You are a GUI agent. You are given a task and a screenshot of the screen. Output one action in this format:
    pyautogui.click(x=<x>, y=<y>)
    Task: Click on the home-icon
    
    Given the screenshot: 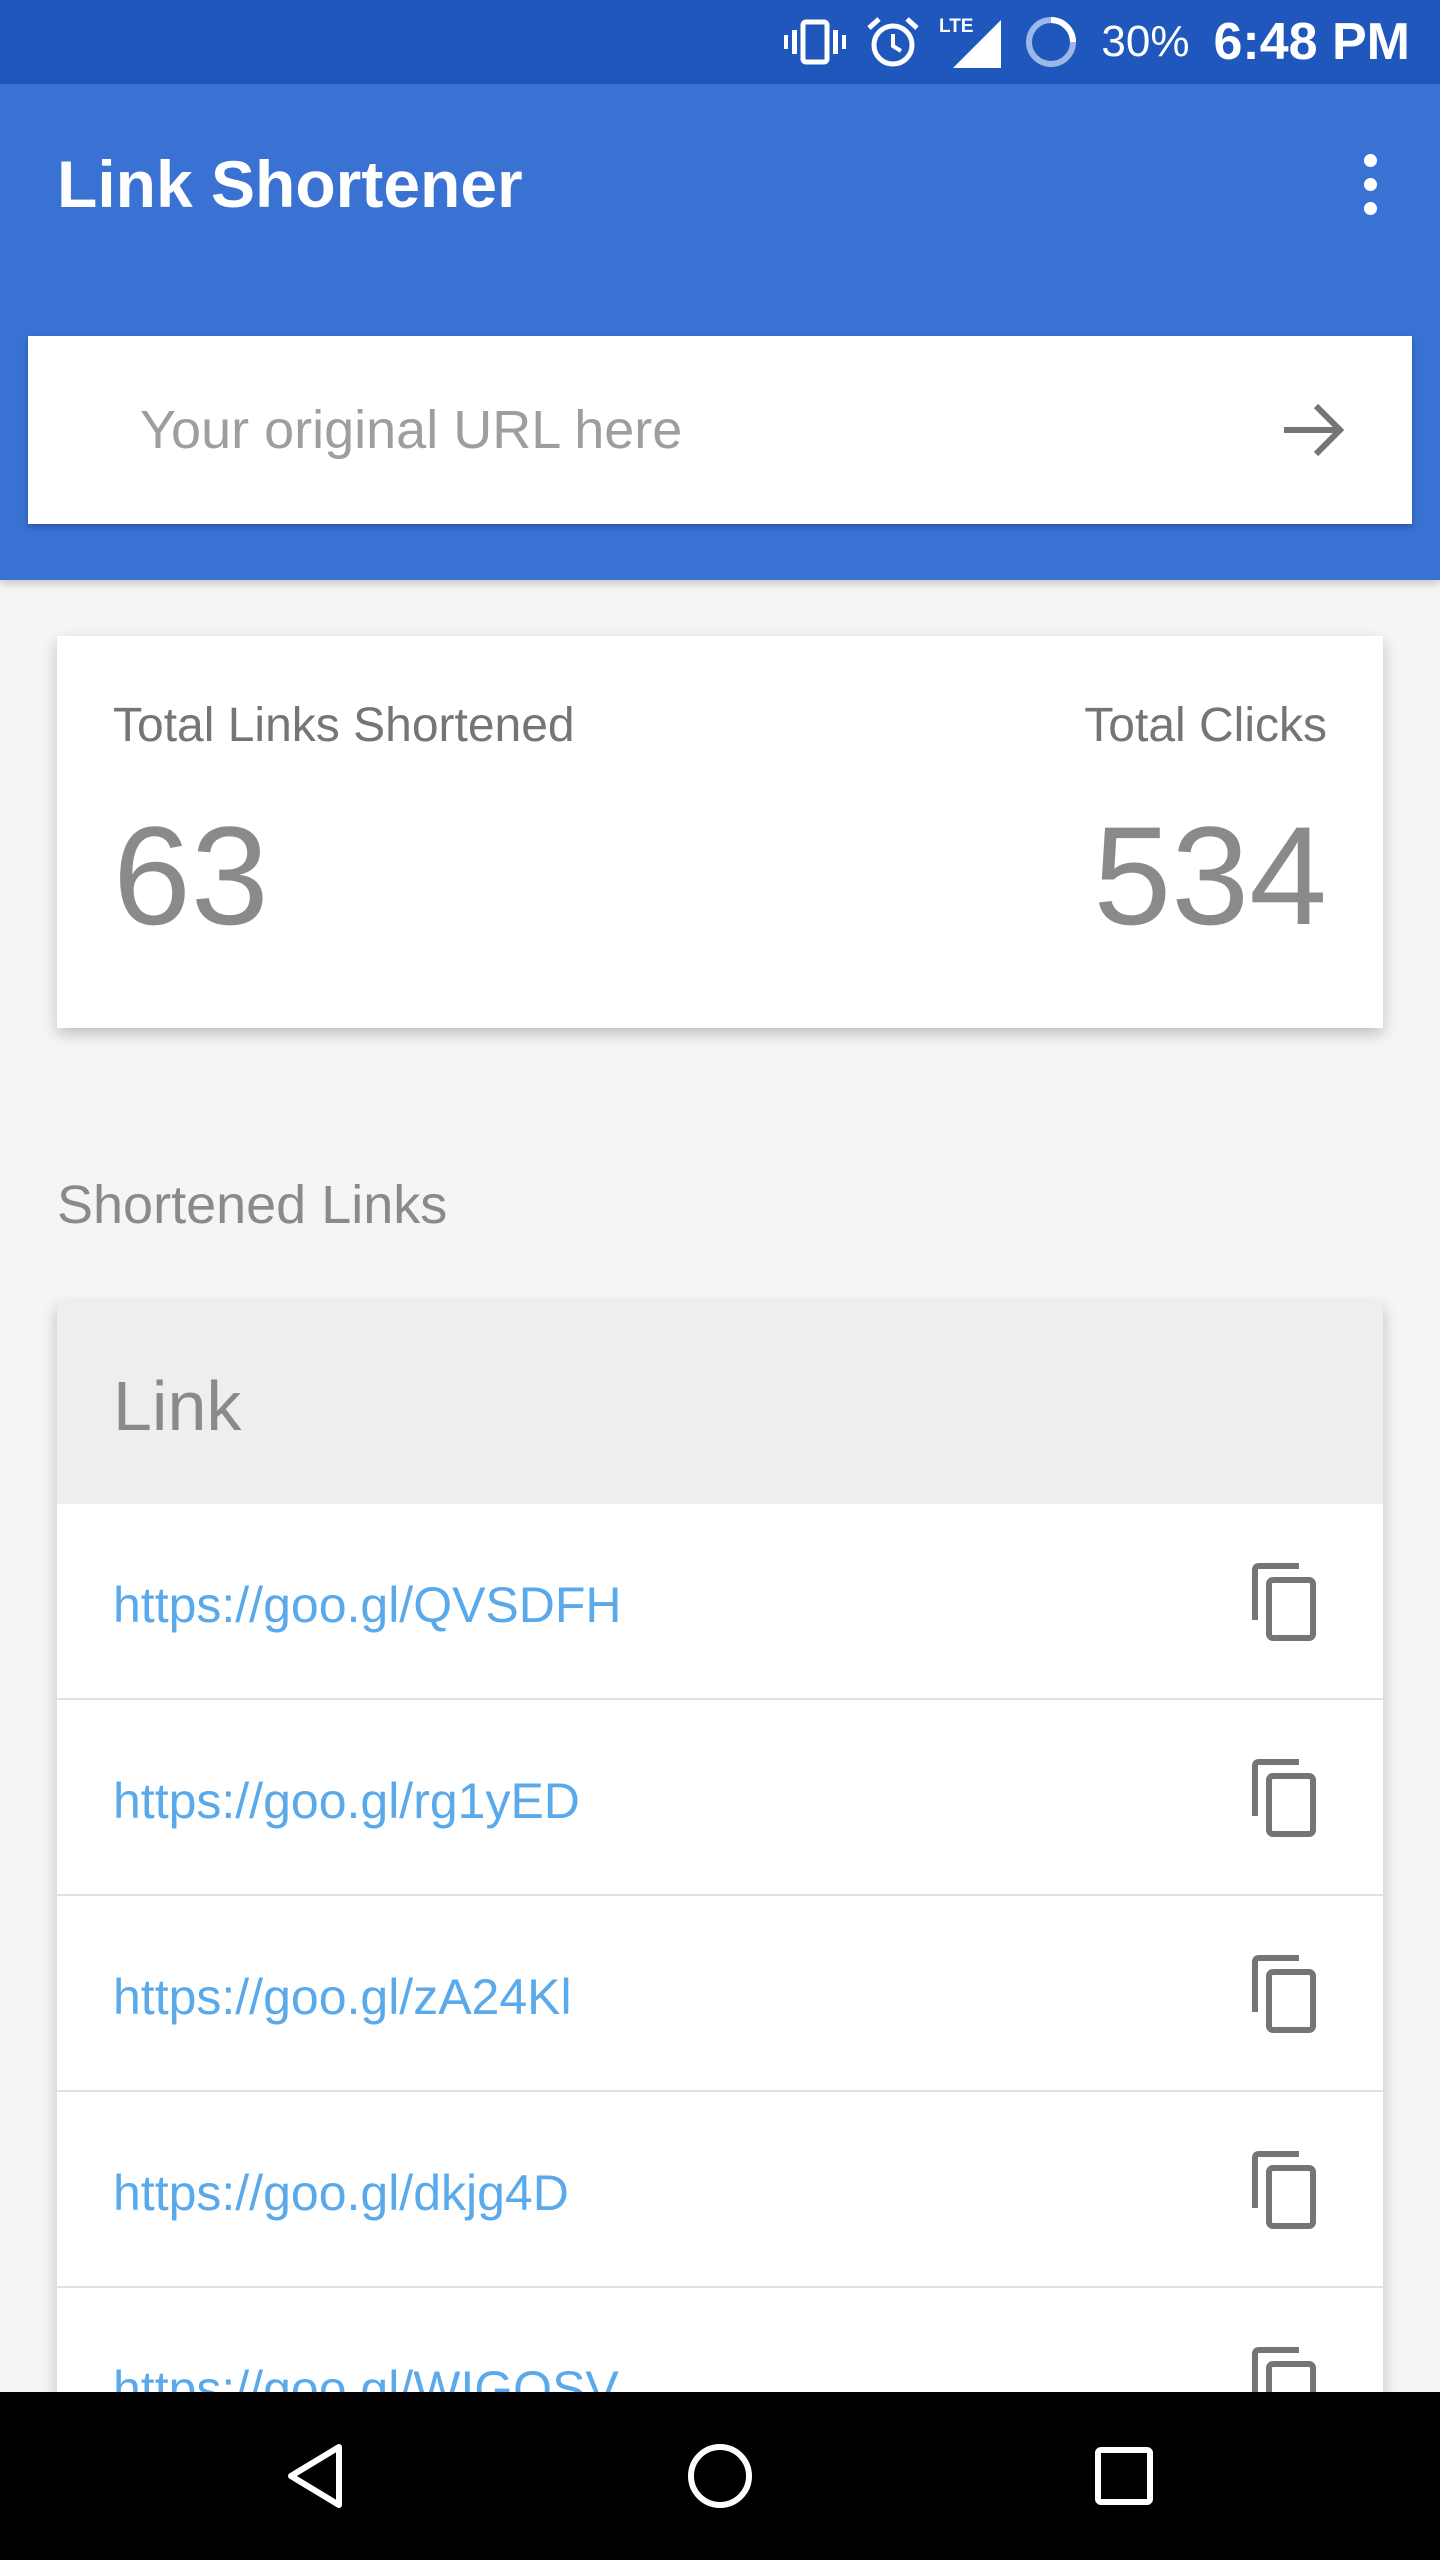 What is the action you would take?
    pyautogui.click(x=720, y=2476)
    